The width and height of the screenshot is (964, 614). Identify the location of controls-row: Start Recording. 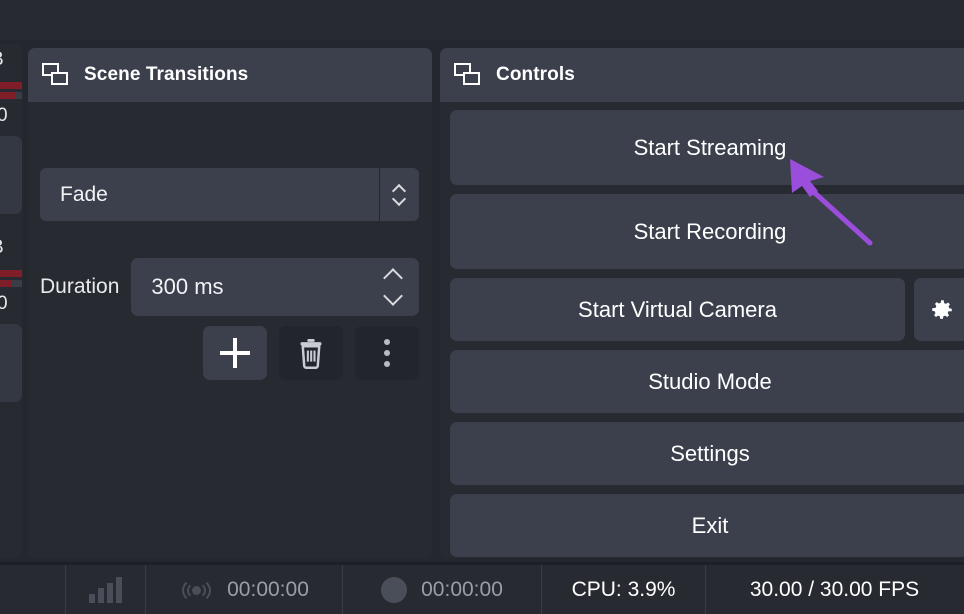
(707, 231).